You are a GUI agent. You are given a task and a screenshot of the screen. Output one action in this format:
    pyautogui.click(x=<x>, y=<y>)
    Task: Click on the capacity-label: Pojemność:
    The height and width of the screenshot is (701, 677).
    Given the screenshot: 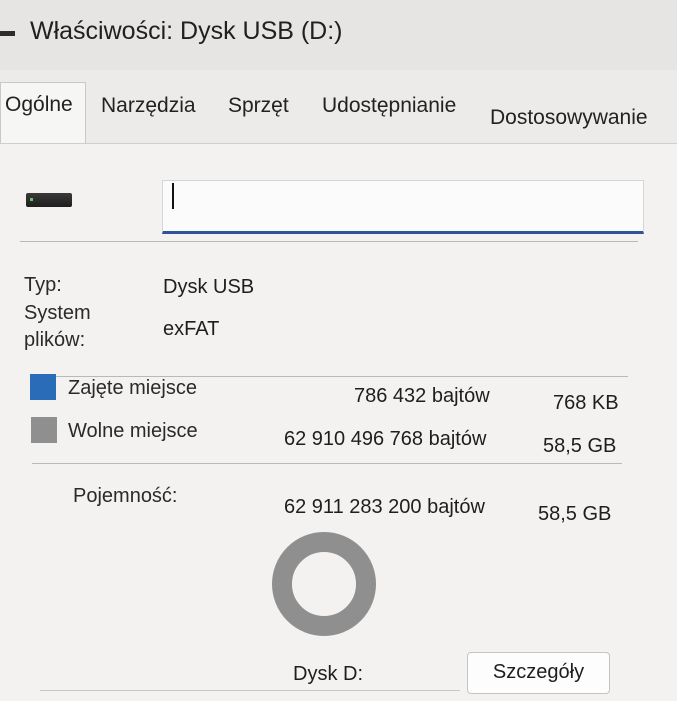 What is the action you would take?
    pyautogui.click(x=125, y=496)
    